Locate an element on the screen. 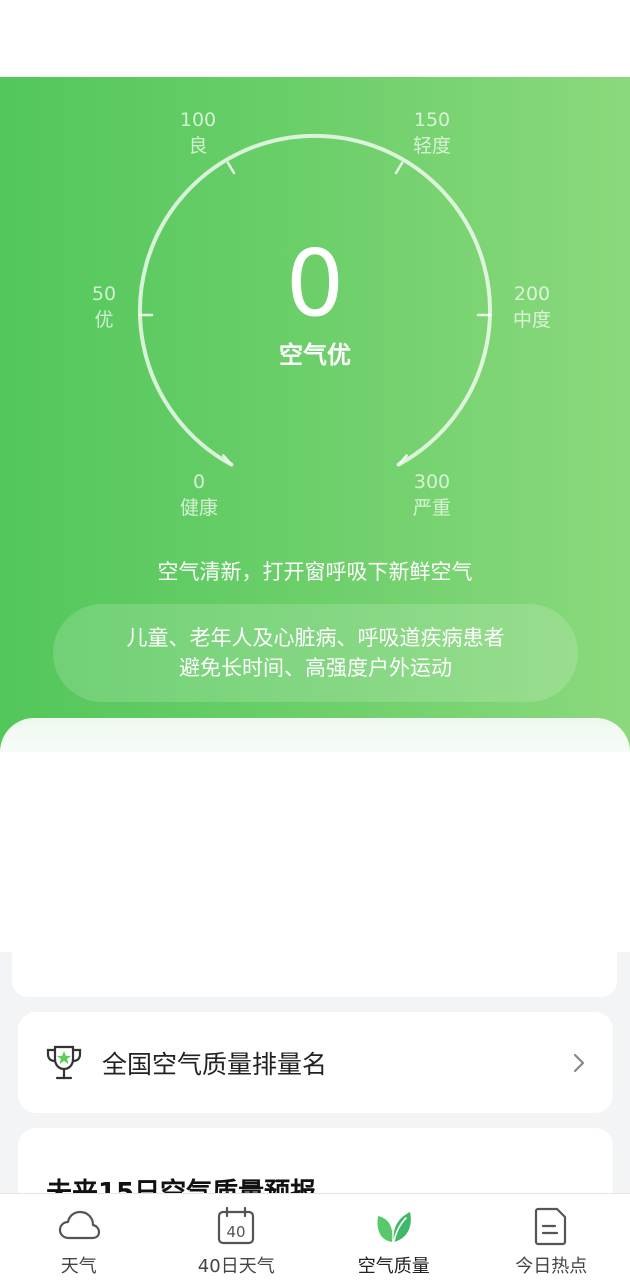  health-tip: 儿童、老年人及心脏病、呼吸道疾病患者 避免长时间、高强度户外运动 is located at coordinates (315, 653).